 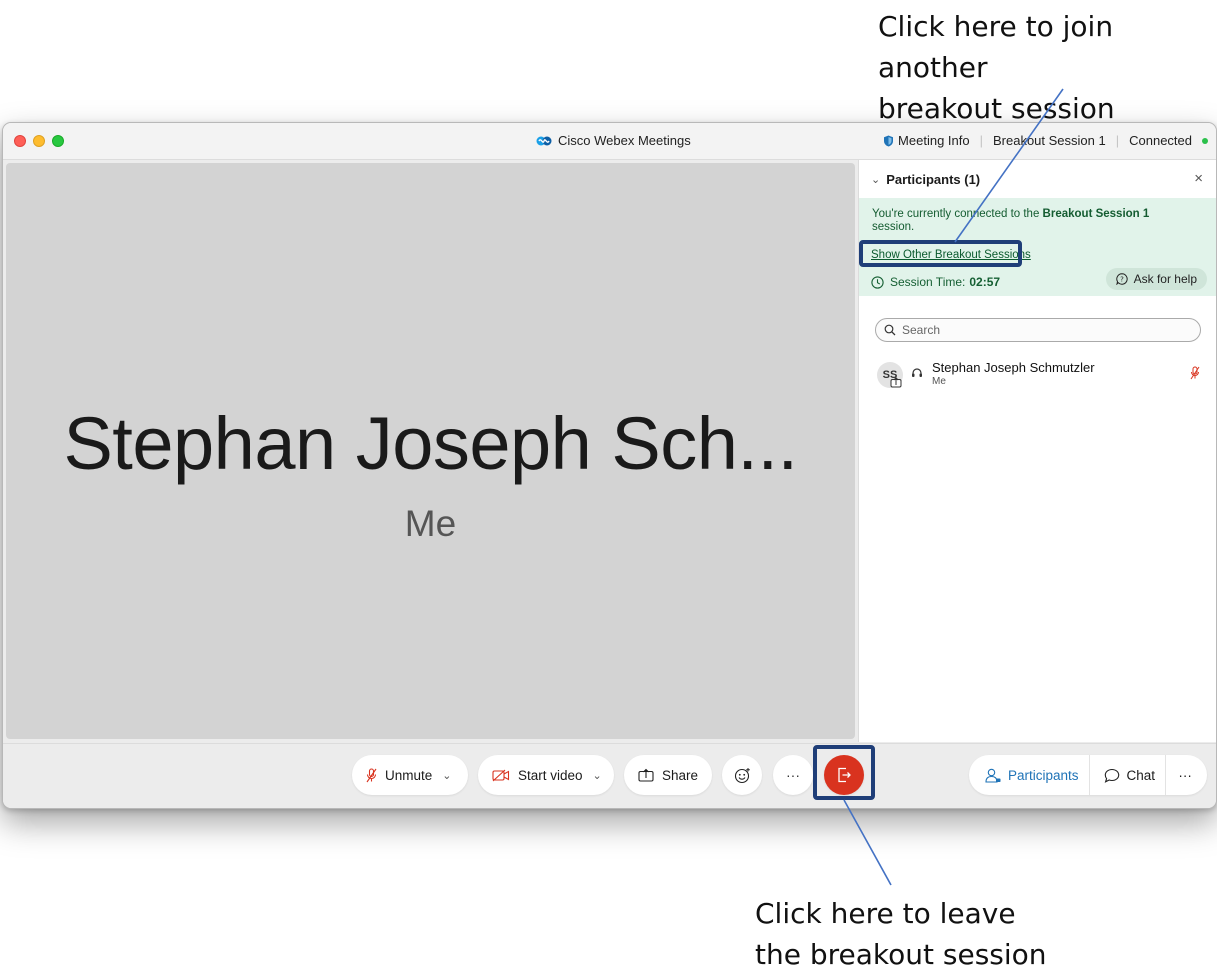 I want to click on session-time: Session Time: 02:57, so click(x=935, y=282).